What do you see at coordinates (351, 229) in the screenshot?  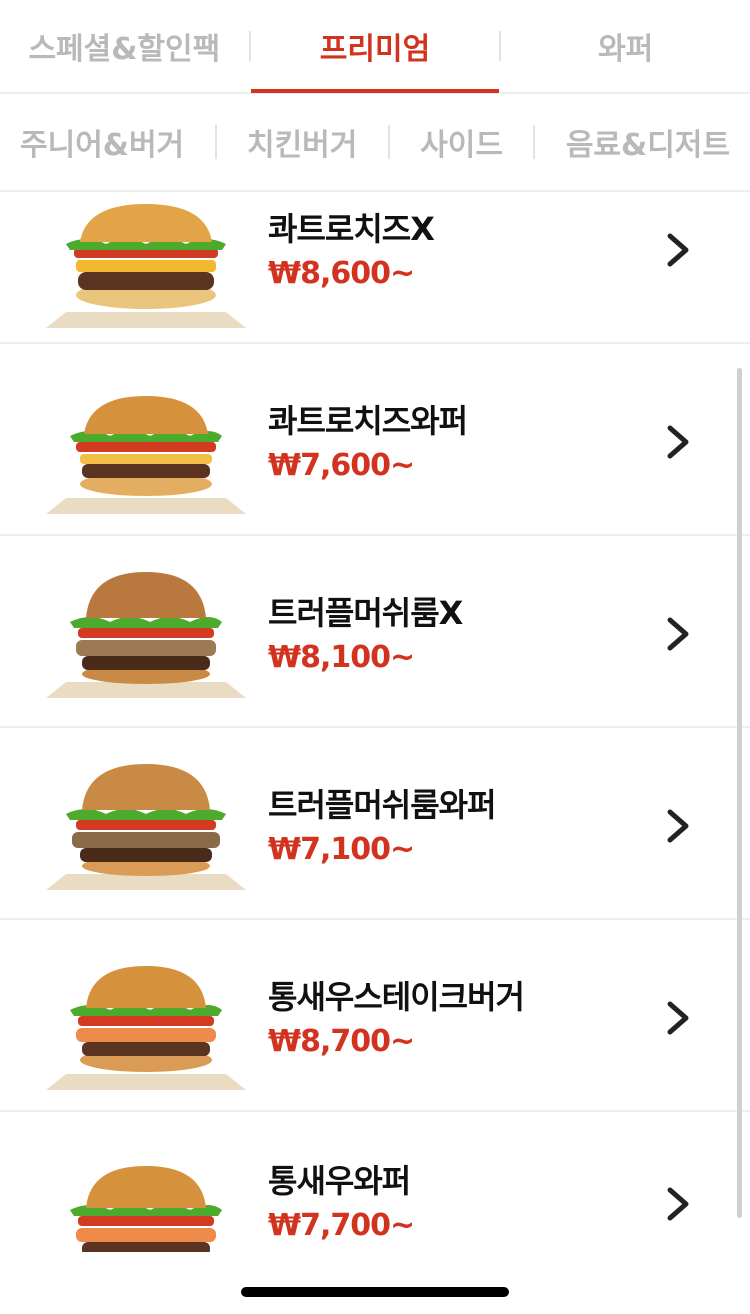 I see `item-name: 콰트로치즈X` at bounding box center [351, 229].